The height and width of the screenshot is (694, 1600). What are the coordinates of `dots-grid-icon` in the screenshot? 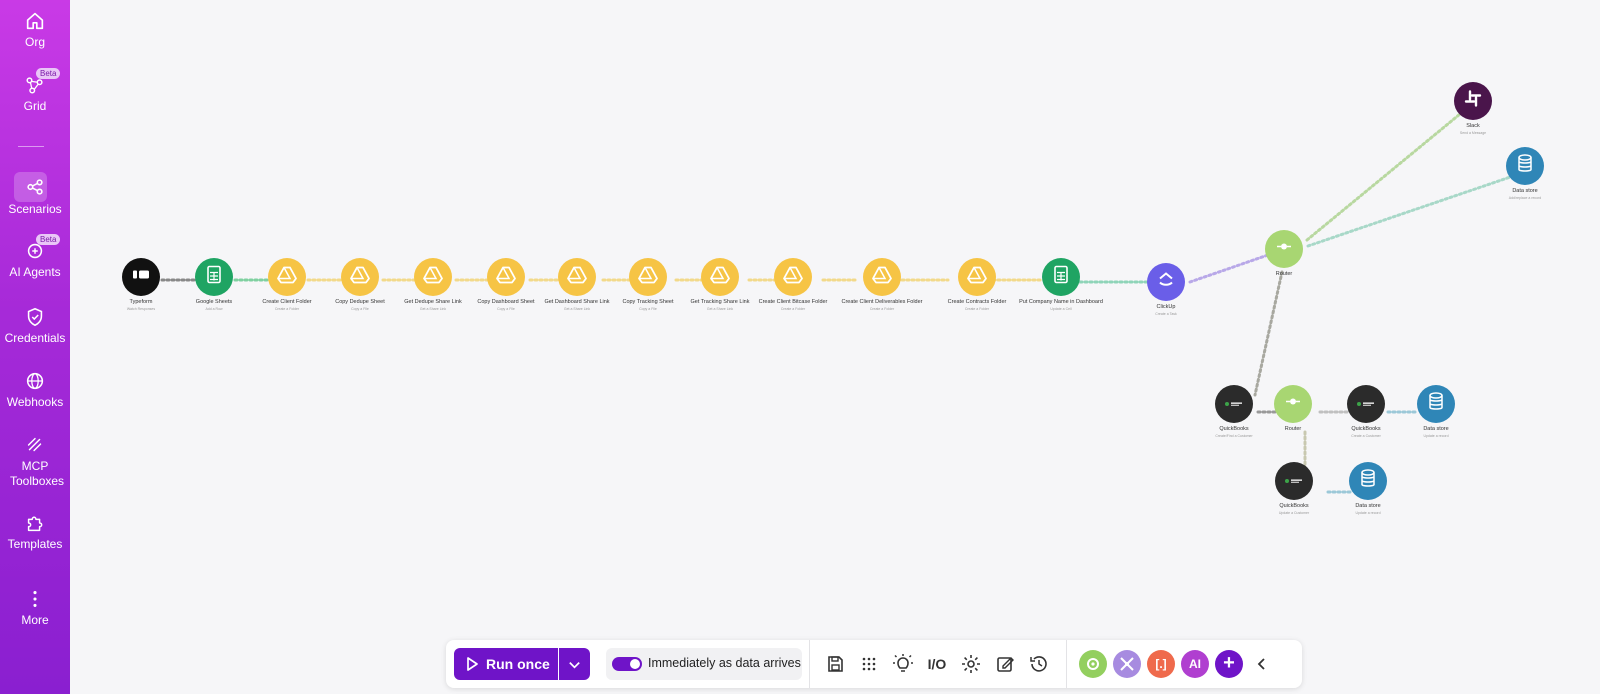 It's located at (869, 664).